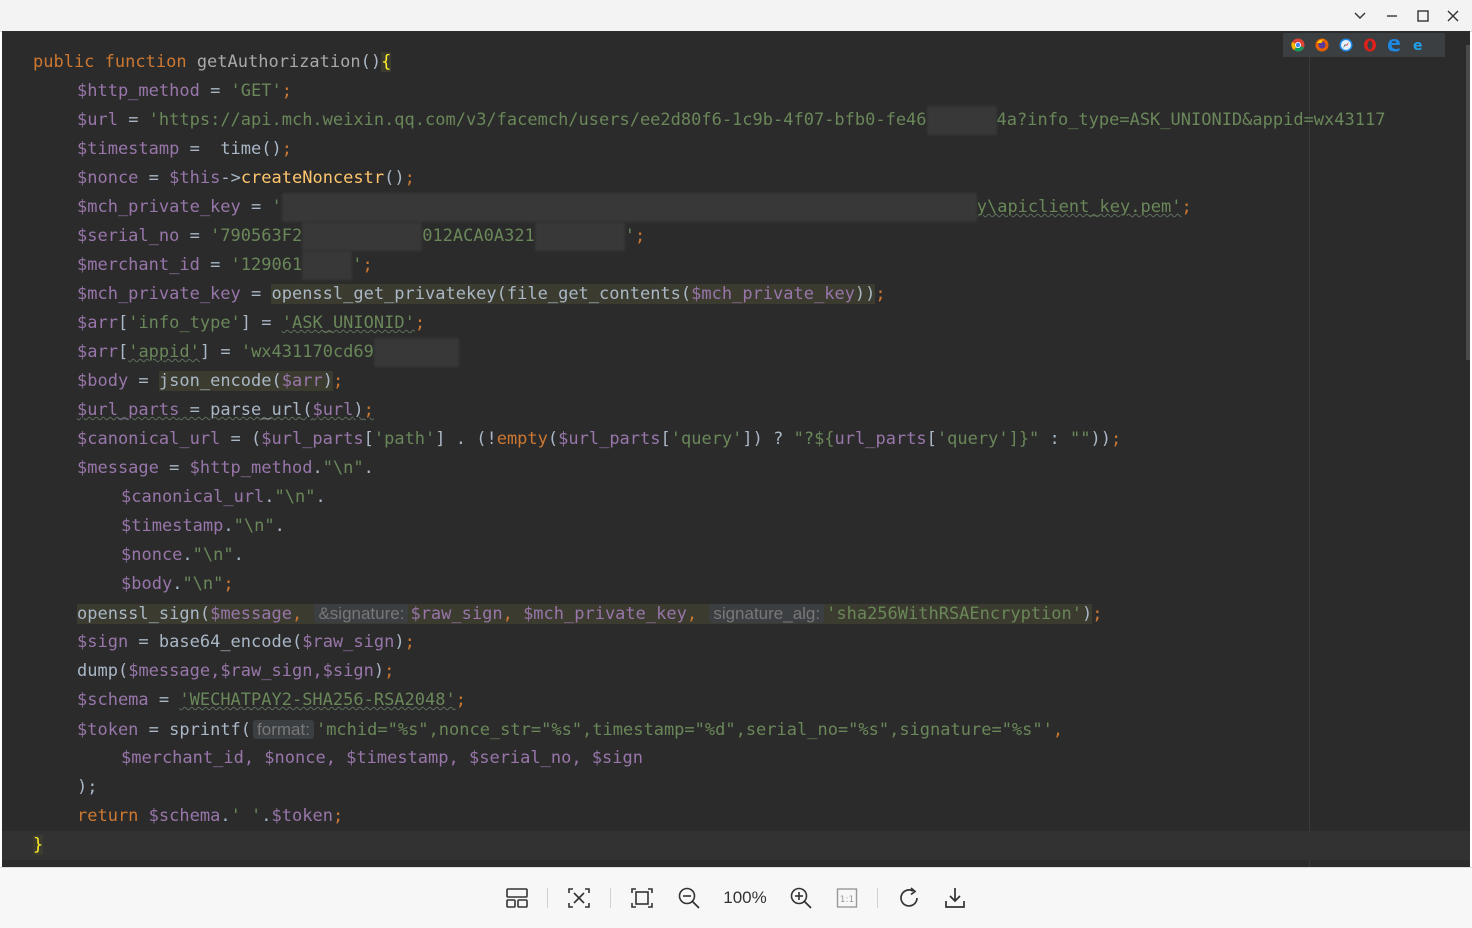  What do you see at coordinates (159, 294) in the screenshot?
I see `code-token: $mch_private_key` at bounding box center [159, 294].